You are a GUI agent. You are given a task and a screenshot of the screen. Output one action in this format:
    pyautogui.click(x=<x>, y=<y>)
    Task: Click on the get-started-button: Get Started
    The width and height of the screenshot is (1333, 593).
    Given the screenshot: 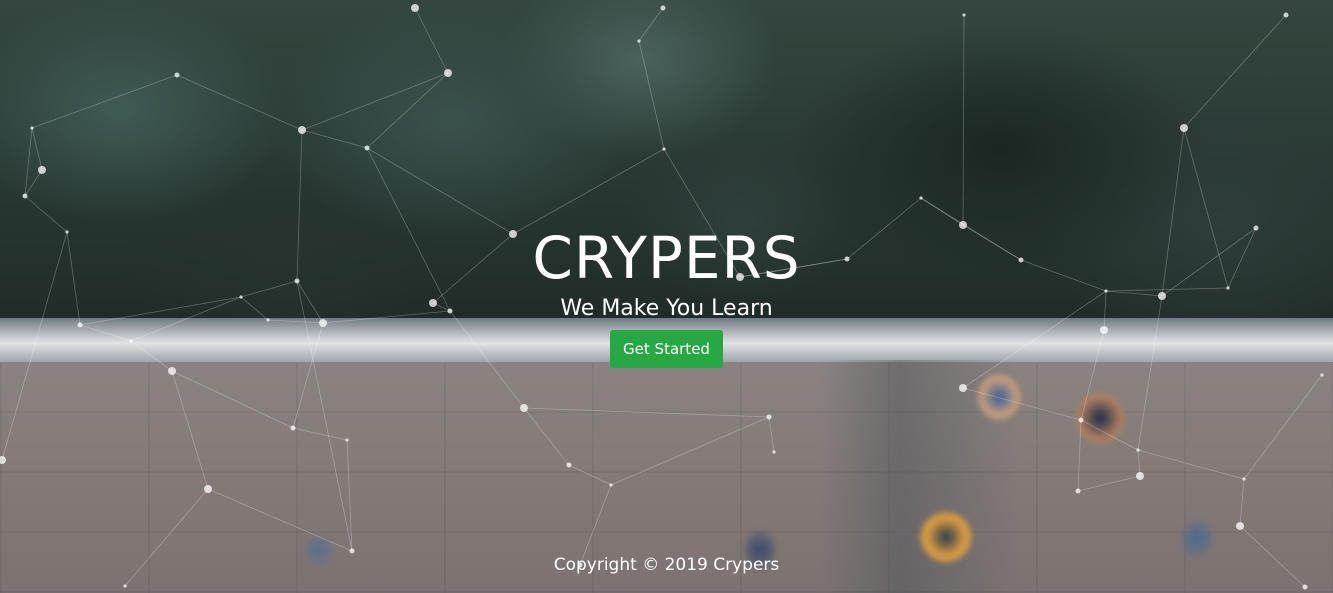 What is the action you would take?
    pyautogui.click(x=666, y=349)
    